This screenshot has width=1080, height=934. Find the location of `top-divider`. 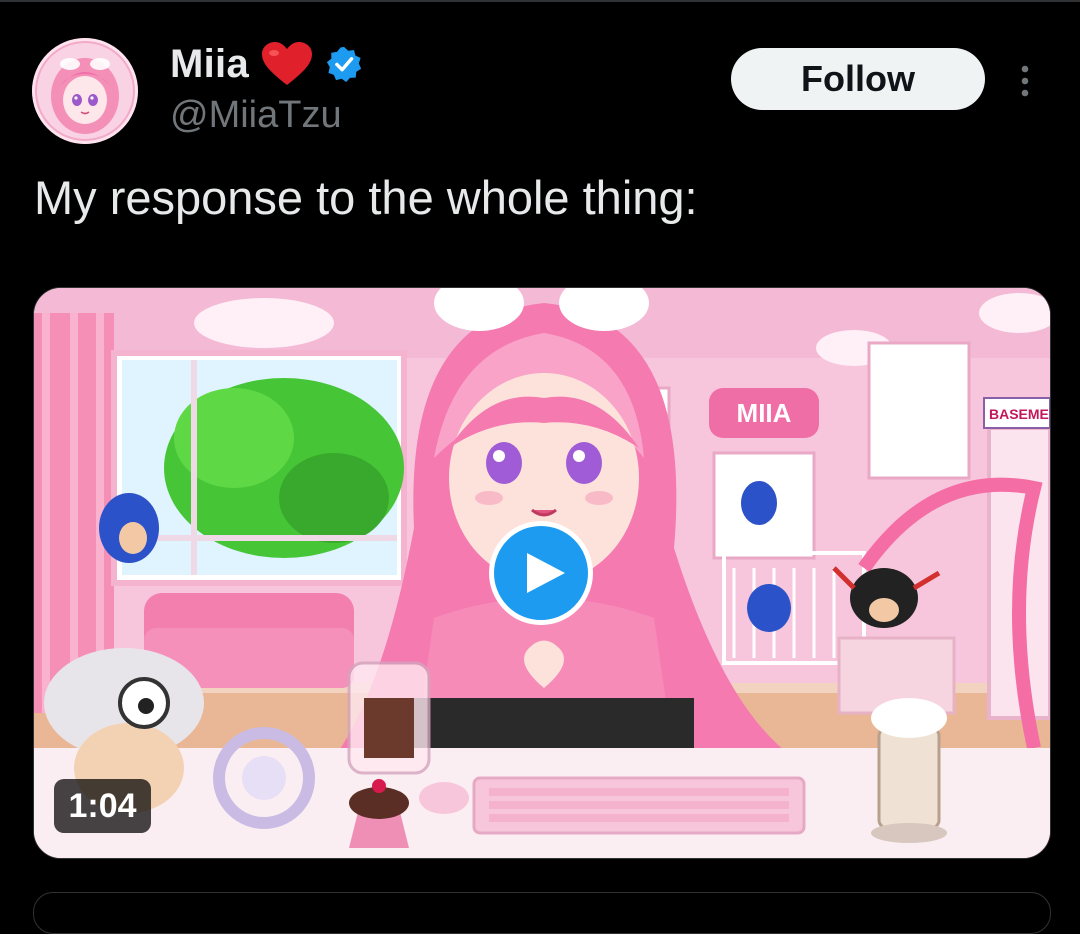

top-divider is located at coordinates (540, 1).